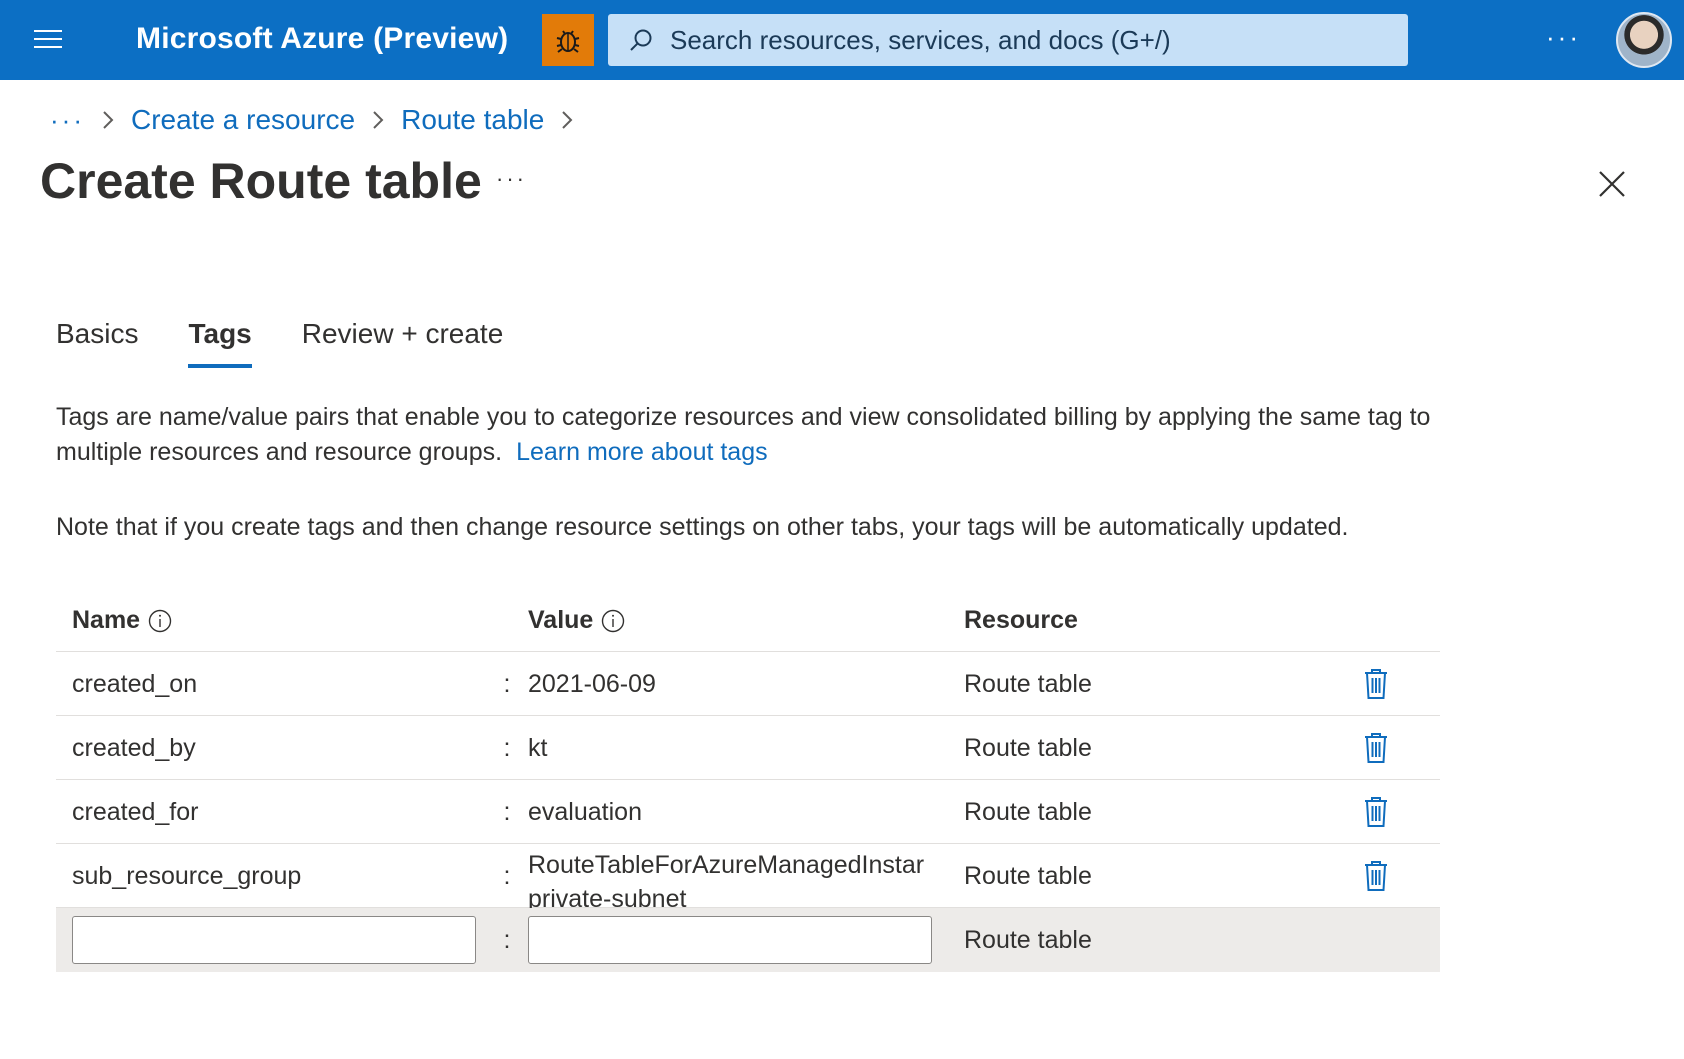  Describe the element at coordinates (277, 748) in the screenshot. I see `tag-name: created_by` at that location.